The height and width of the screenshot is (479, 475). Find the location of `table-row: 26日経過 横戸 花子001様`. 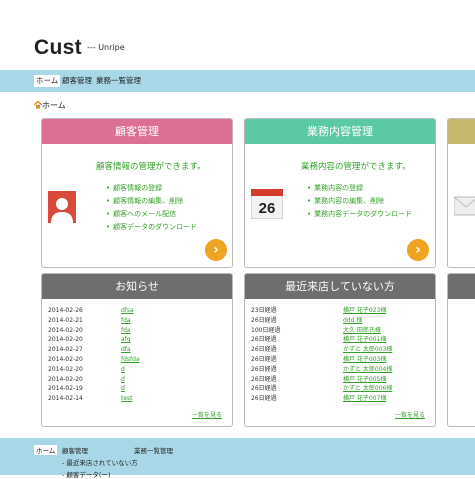

table-row: 26日経過 横戸 花子001様 is located at coordinates (321, 340).